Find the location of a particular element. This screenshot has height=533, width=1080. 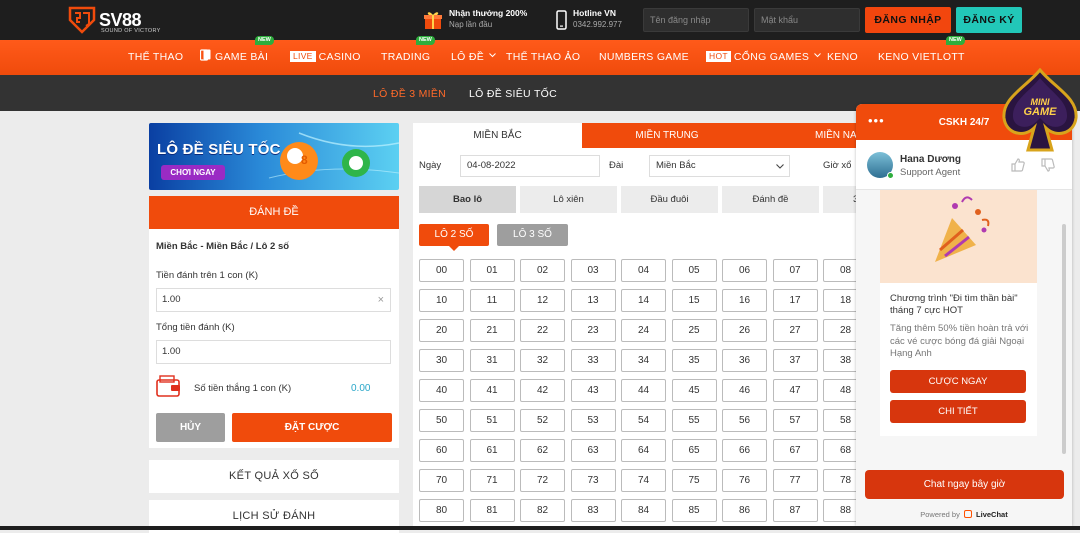

station-select: Miền Bắc is located at coordinates (719, 166).